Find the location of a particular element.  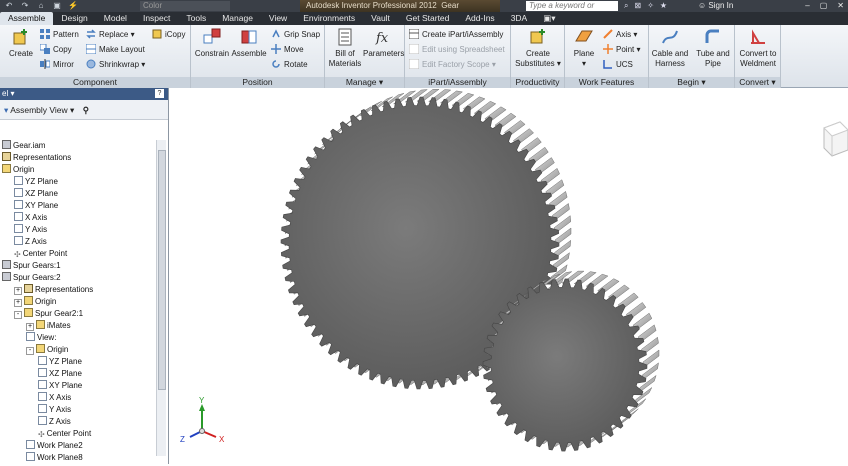

make-layout-button: Make Layout is located at coordinates (115, 50).